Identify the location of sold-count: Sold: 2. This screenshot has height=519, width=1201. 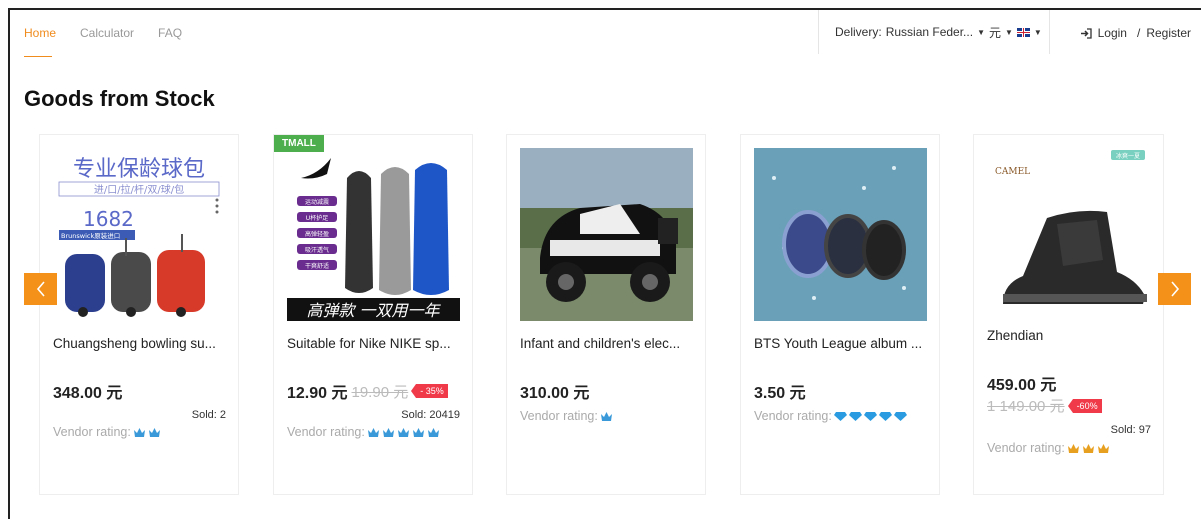
(208, 415).